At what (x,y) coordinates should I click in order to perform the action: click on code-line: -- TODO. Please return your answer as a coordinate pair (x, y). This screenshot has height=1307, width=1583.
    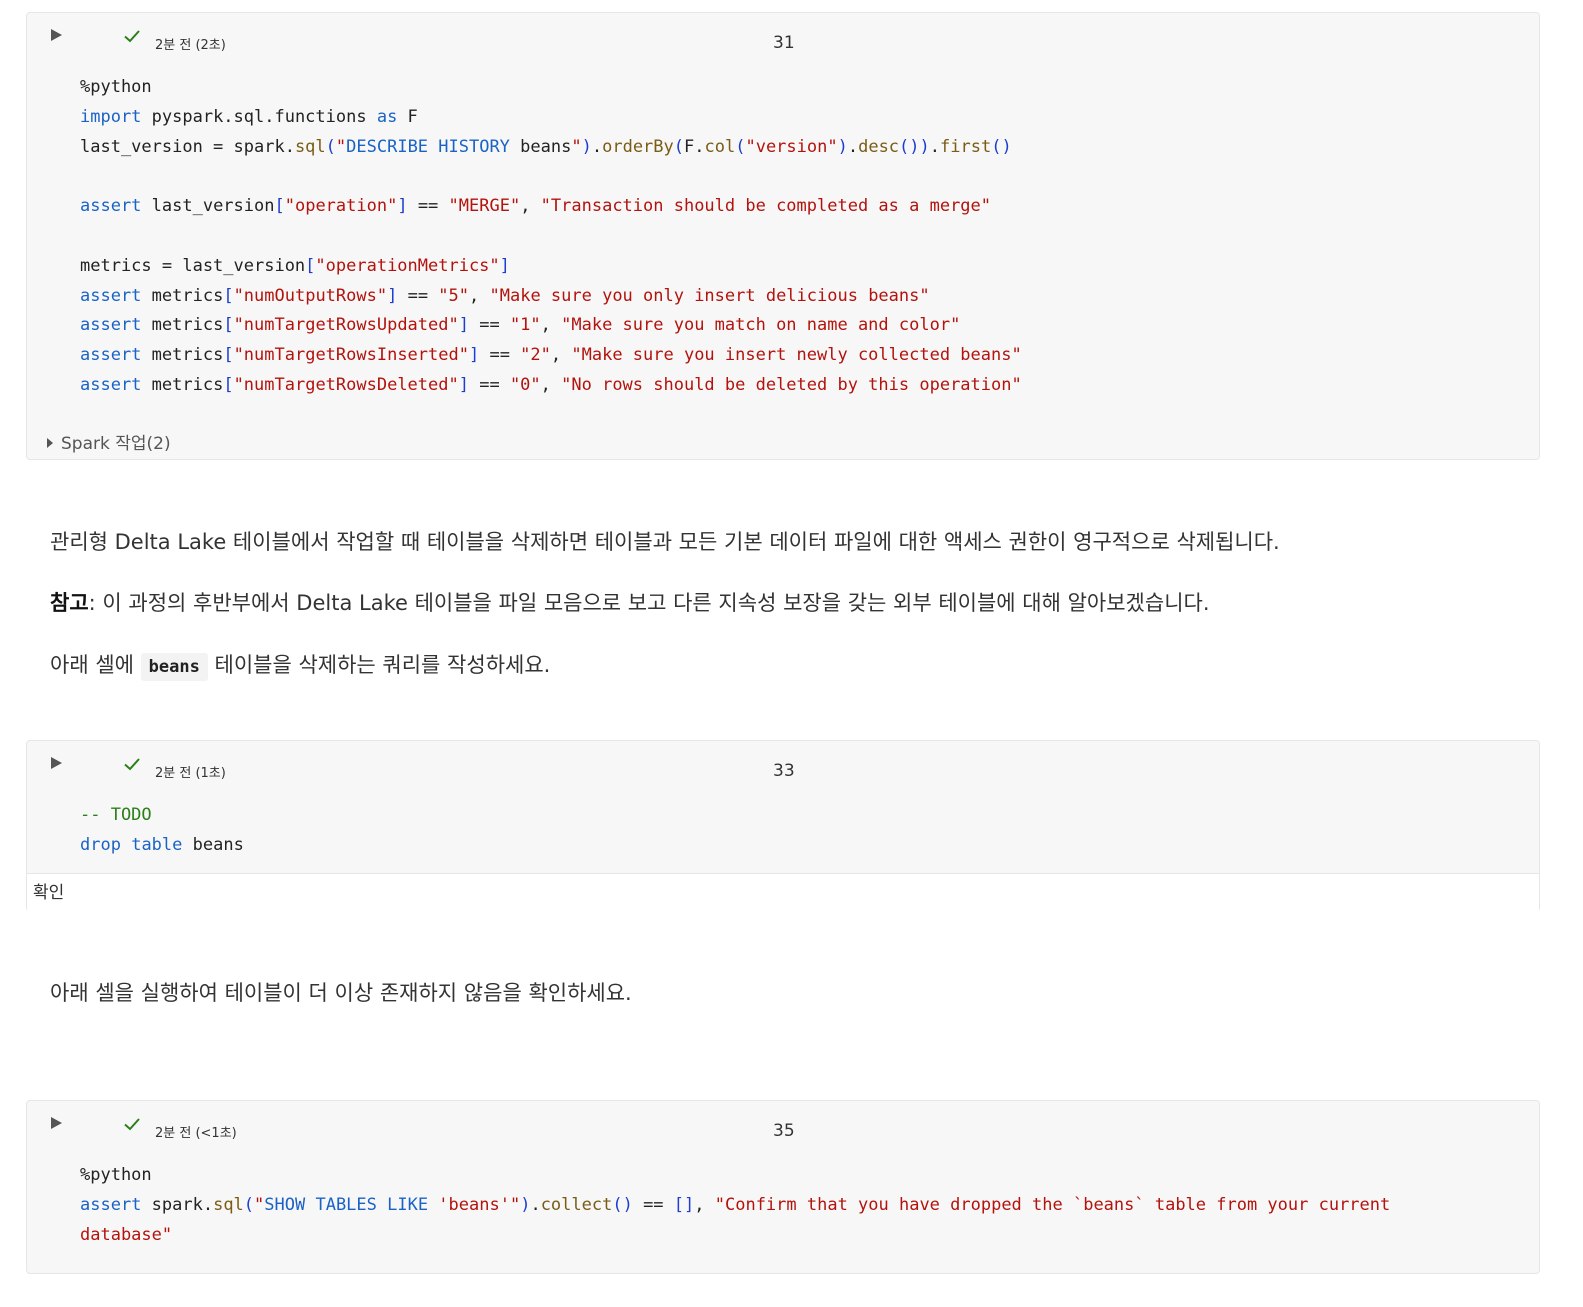
    Looking at the image, I should click on (116, 815).